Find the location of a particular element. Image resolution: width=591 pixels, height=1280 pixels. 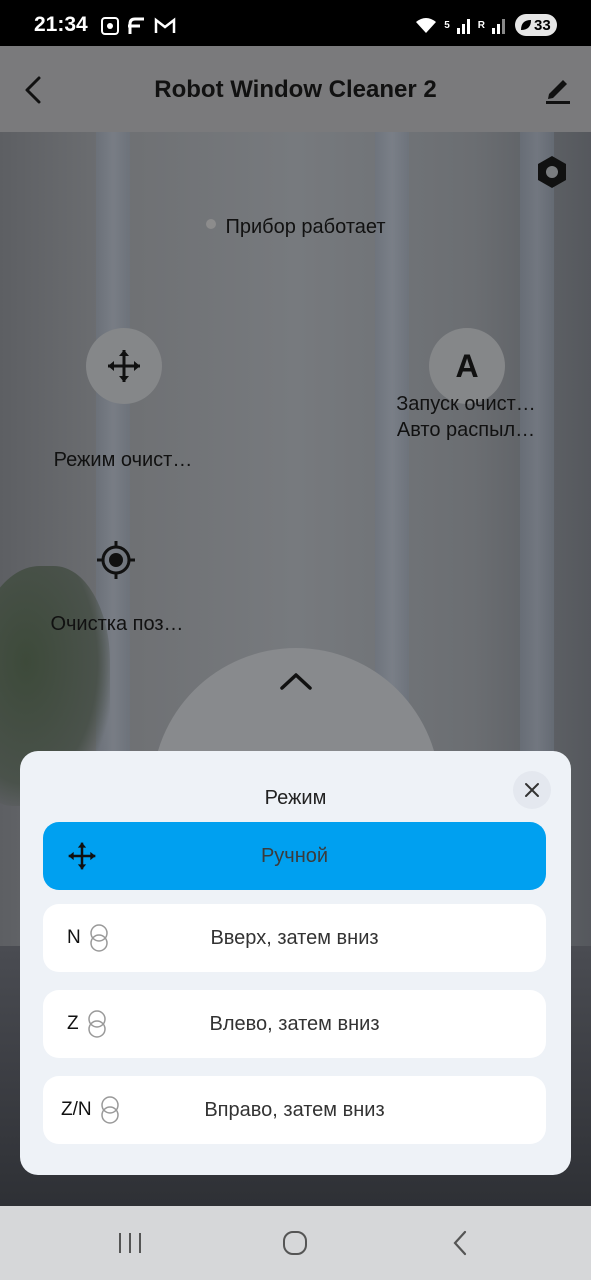

system-icons: 5 R 33 is located at coordinates (486, 25).